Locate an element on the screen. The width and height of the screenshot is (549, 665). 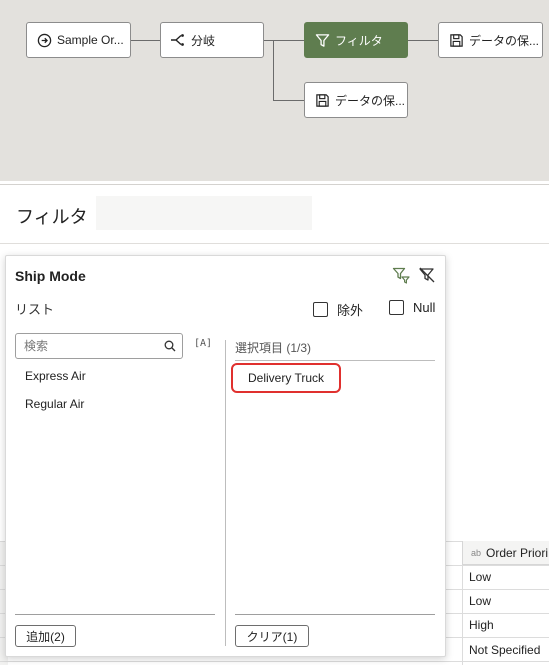
exclude-label: 除外 is located at coordinates (350, 310).